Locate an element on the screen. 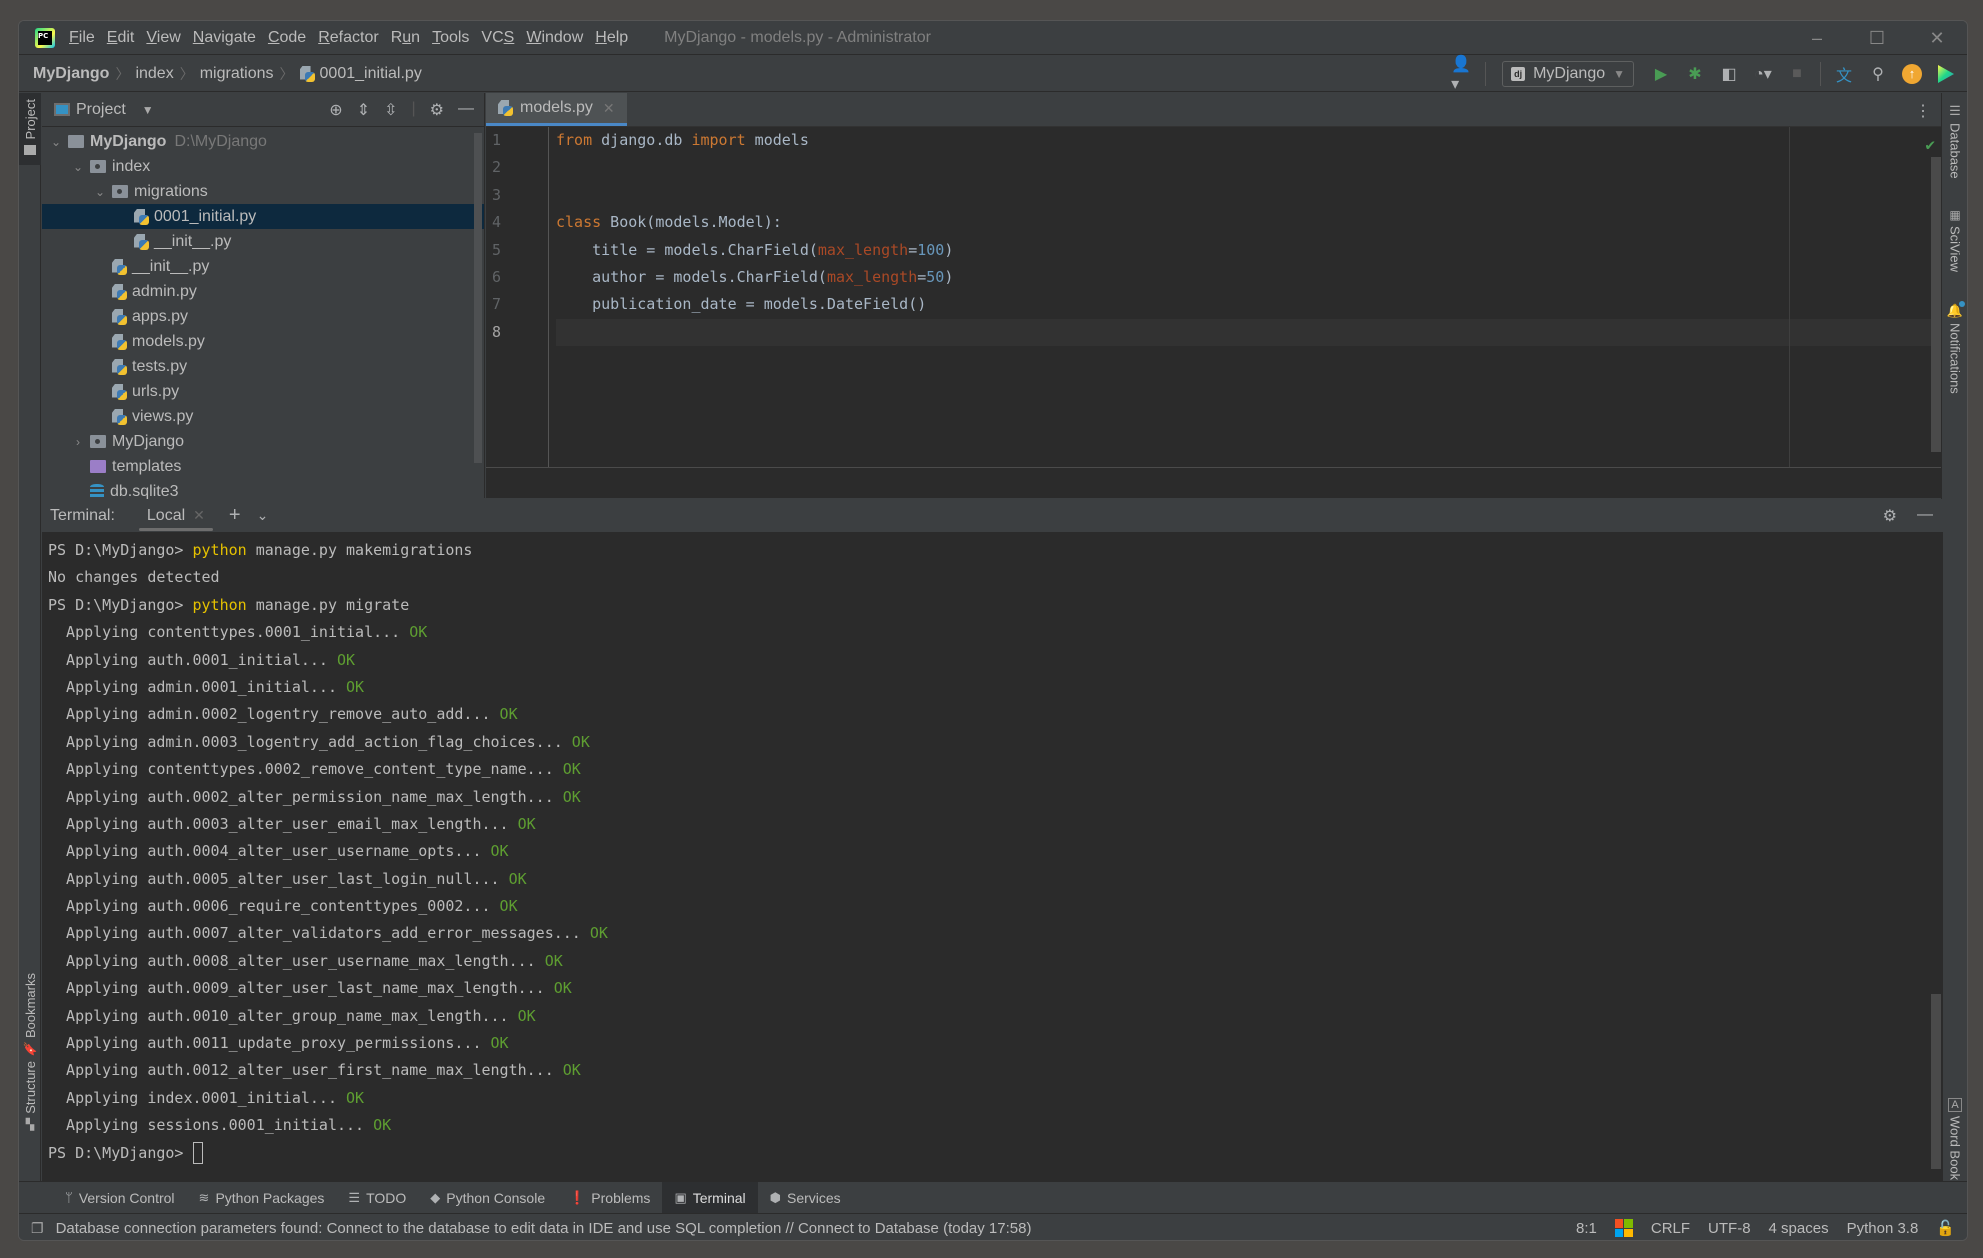  tree-item-views-py: views.py is located at coordinates (263, 416).